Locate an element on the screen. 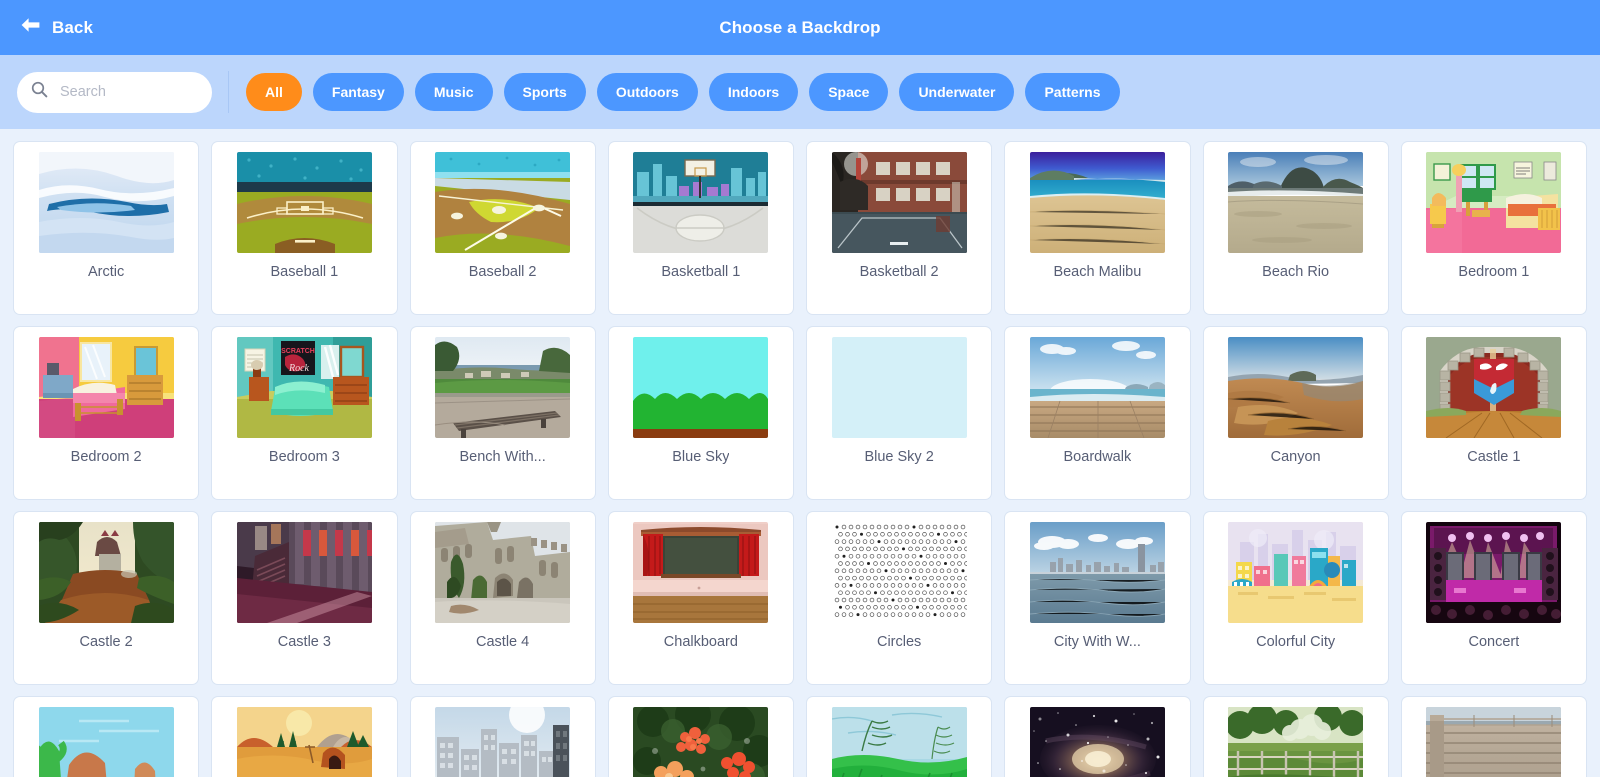 The image size is (1600, 777). backdrop-card: Canyon is located at coordinates (1295, 413).